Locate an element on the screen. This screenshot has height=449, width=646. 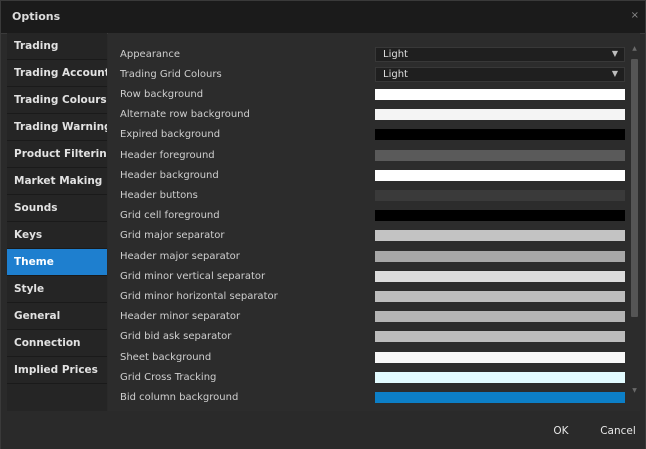
grid-colours-select: Light ▼ is located at coordinates (500, 74).